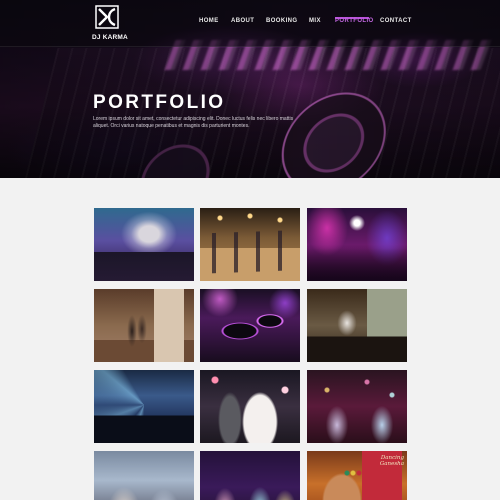 This screenshot has width=500, height=500. I want to click on gallery-photo-dj-booth, so click(144, 244).